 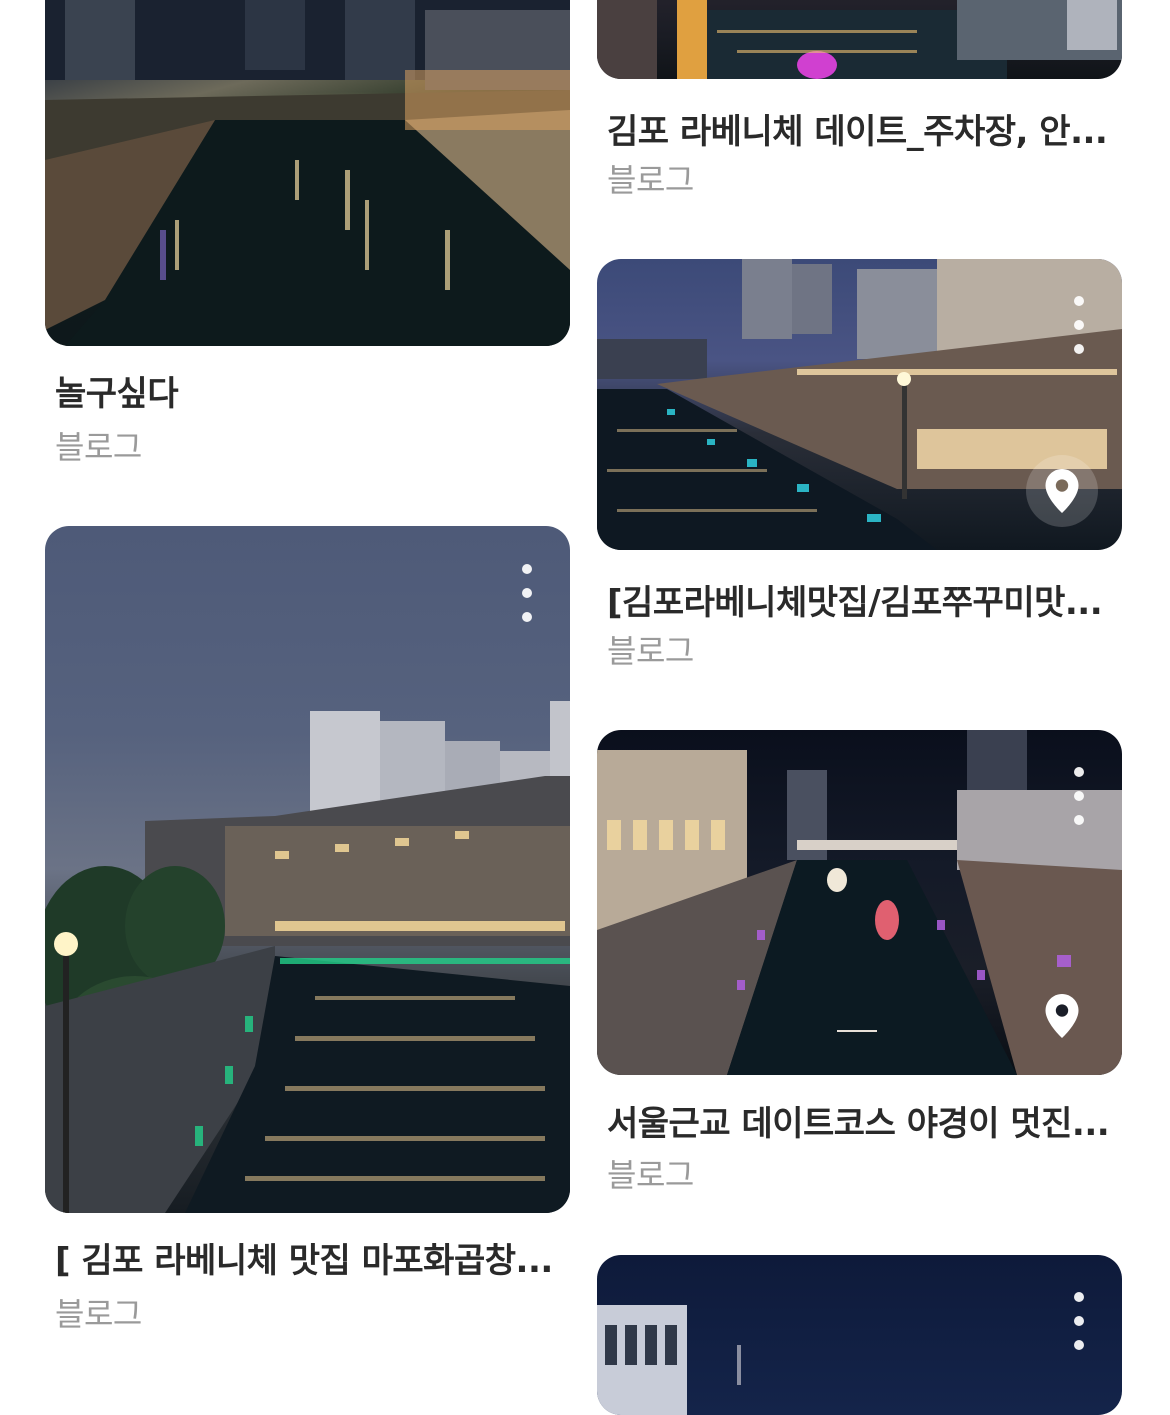 I want to click on canal-night-image, so click(x=307, y=173).